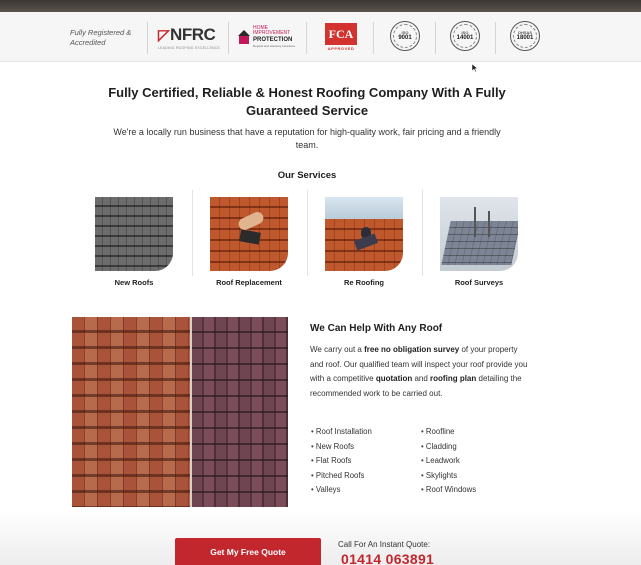  I want to click on service-label: Roof Replacement, so click(249, 282).